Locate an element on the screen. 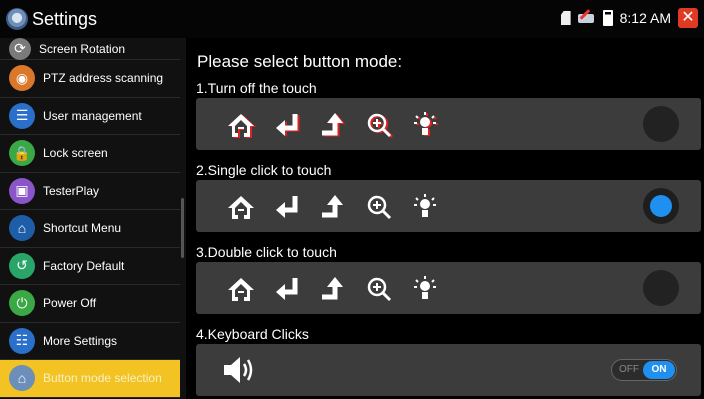 The height and width of the screenshot is (399, 704). sidebar-item-label: Shortcut Menu is located at coordinates (82, 228).